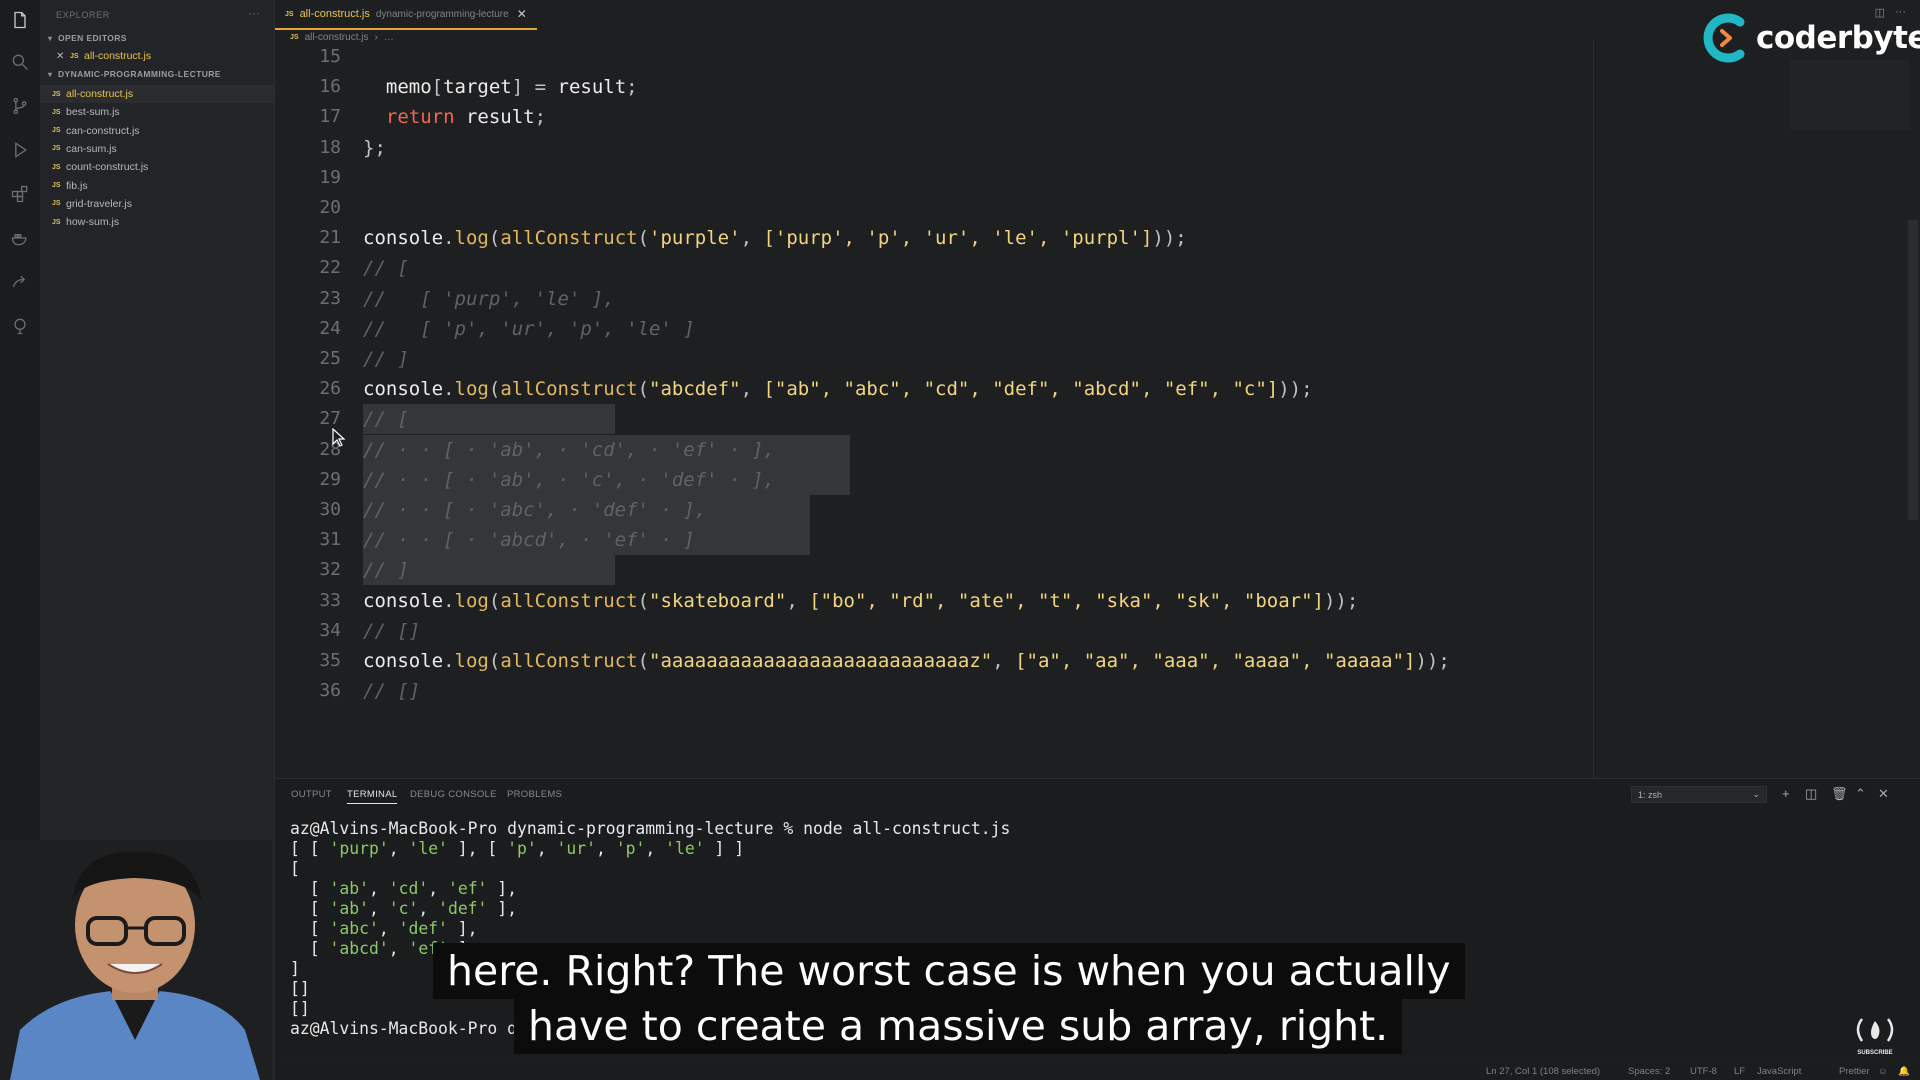  I want to click on subscribe-watermark: SUBSCRIBE, so click(1875, 1035).